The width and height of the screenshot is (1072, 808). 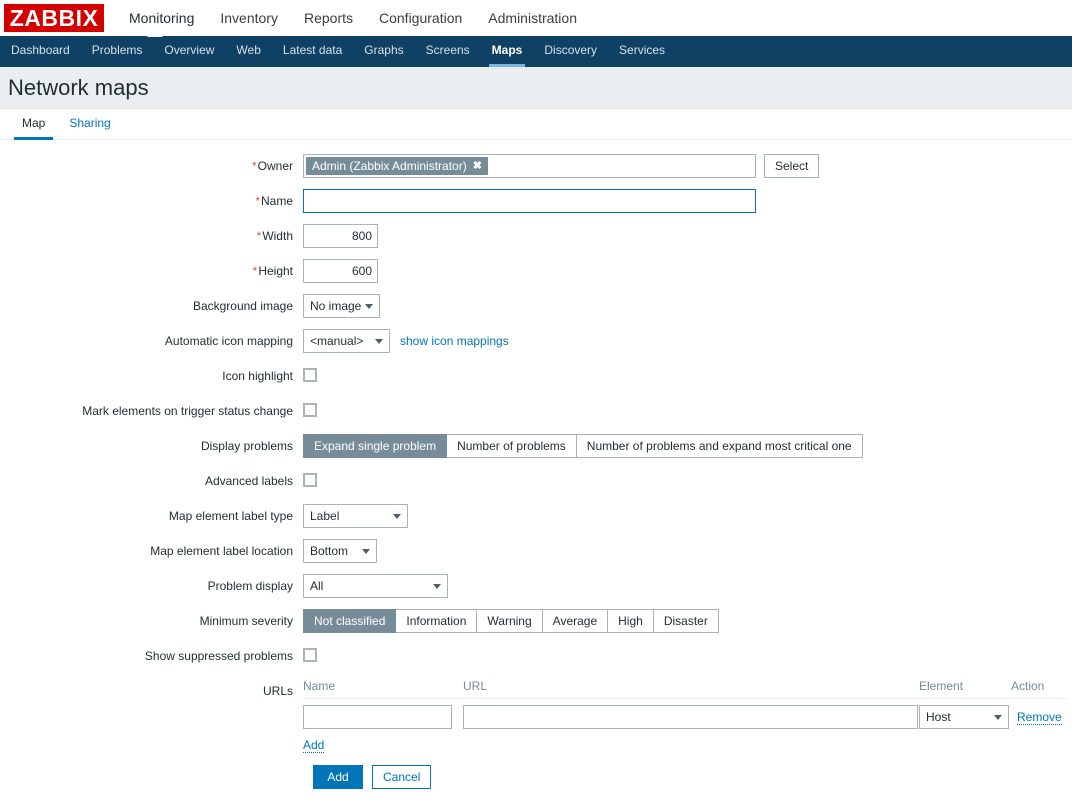 What do you see at coordinates (437, 621) in the screenshot?
I see `severity-option-information: Information` at bounding box center [437, 621].